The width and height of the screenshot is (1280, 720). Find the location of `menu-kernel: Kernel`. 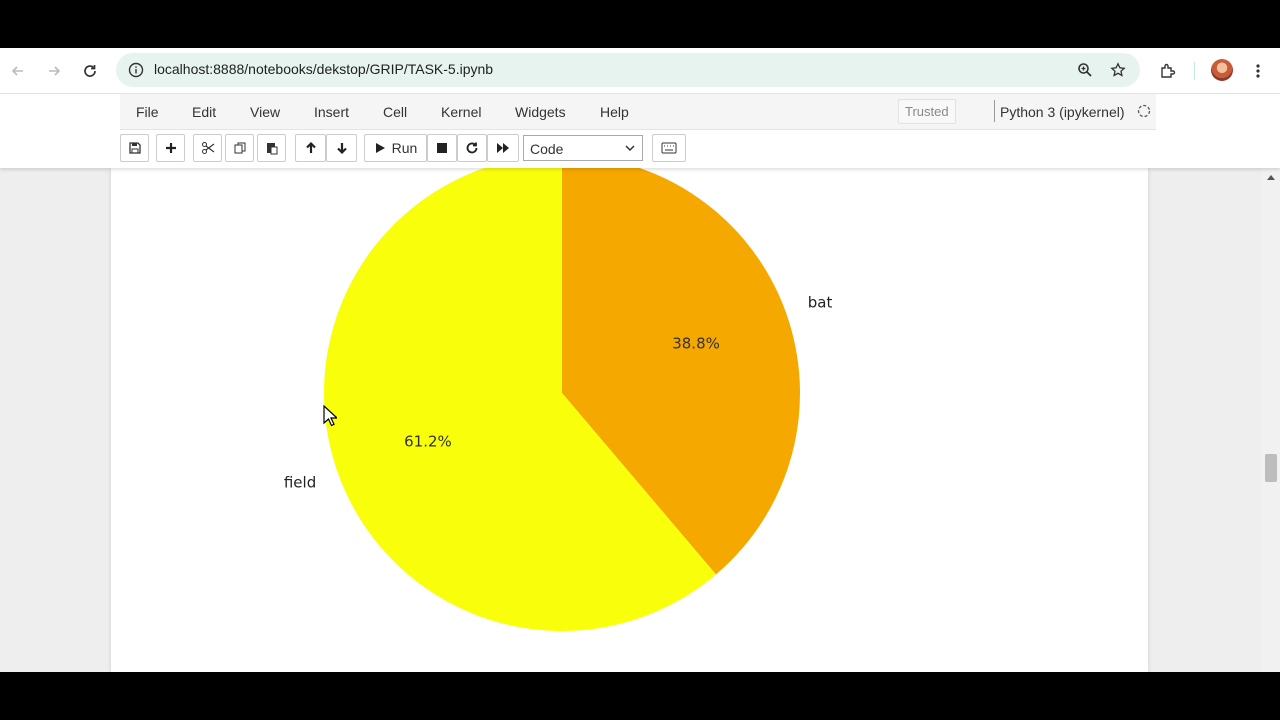

menu-kernel: Kernel is located at coordinates (461, 112).